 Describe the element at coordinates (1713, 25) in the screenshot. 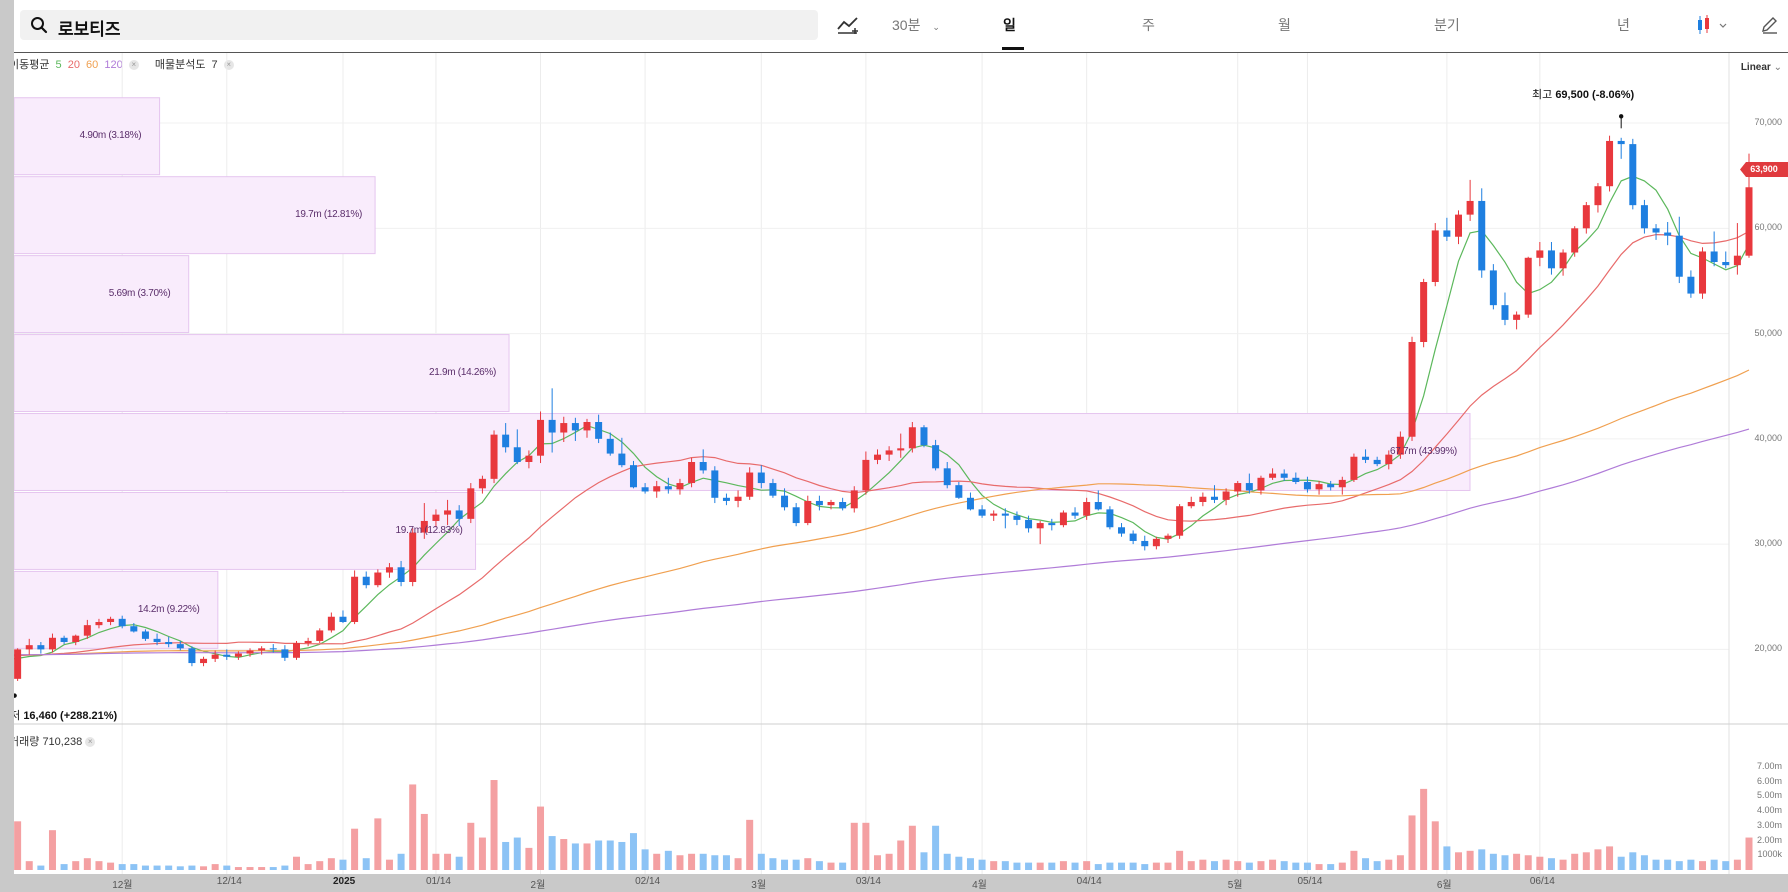

I see `candle-type-icon` at that location.